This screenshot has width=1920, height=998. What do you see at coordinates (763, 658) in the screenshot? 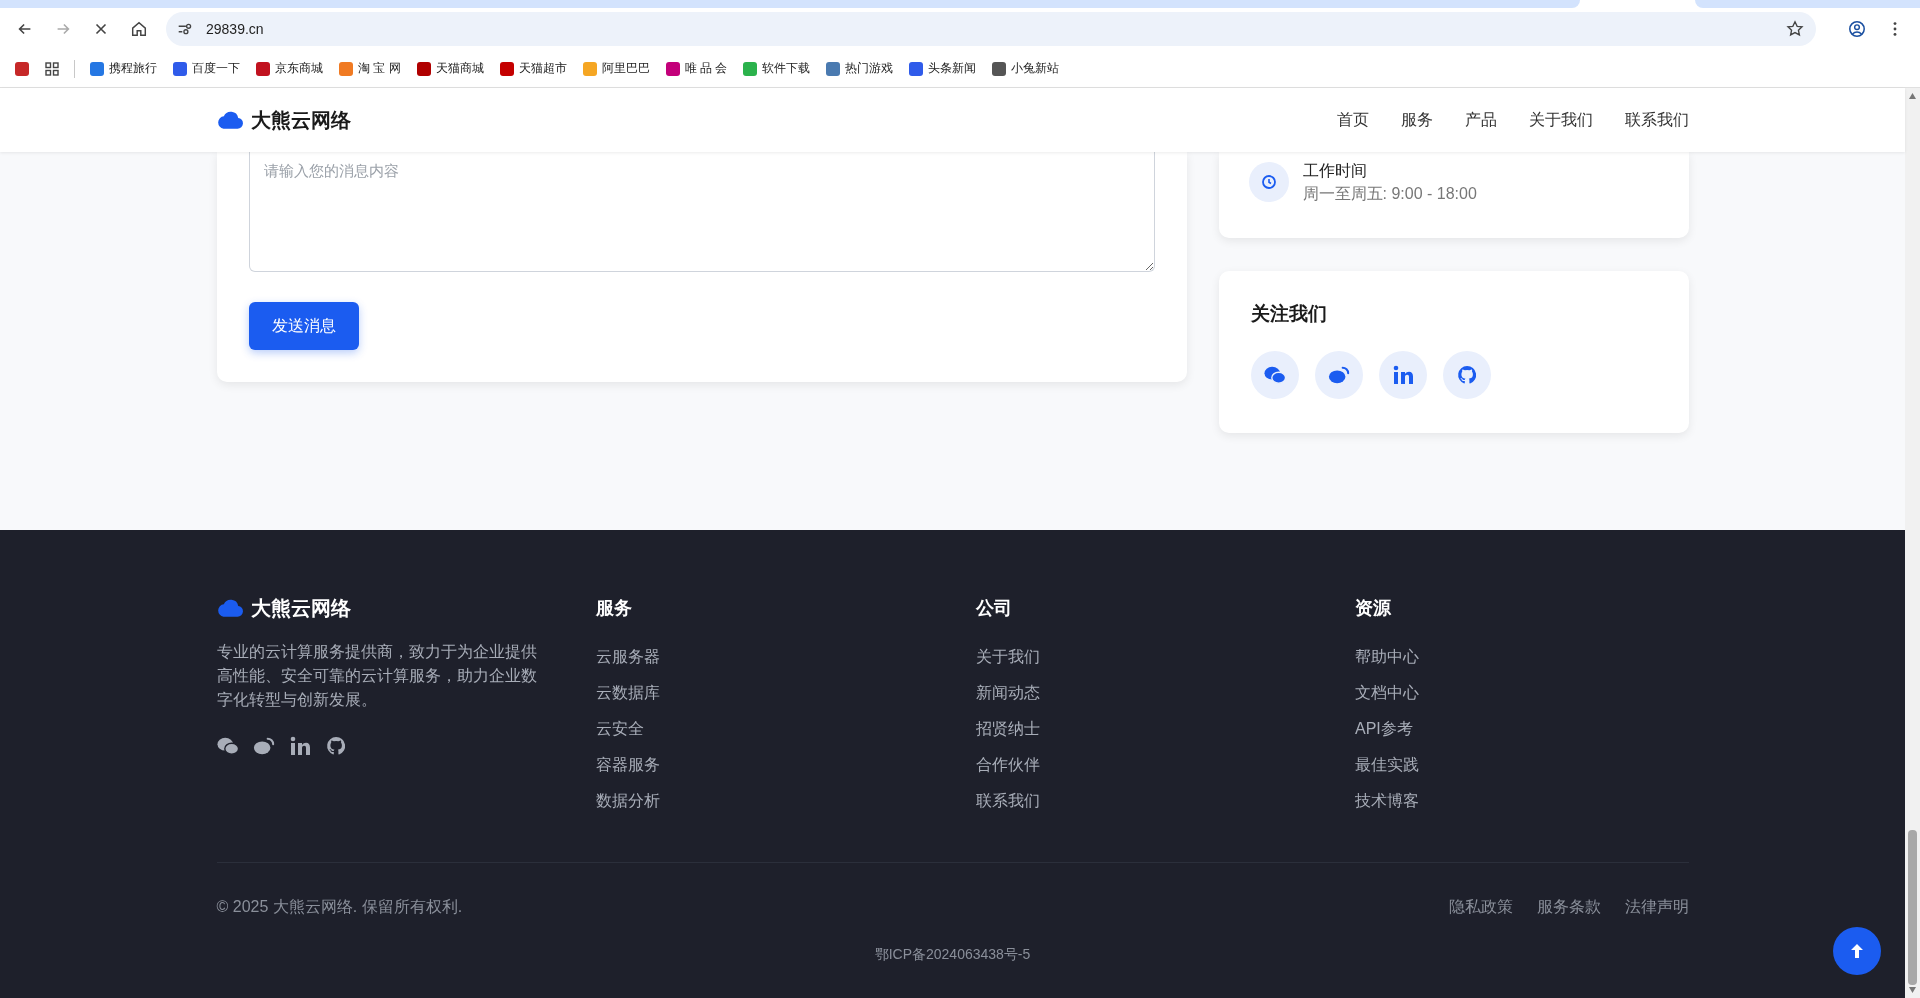
I see `footer-link: 云服务器` at bounding box center [763, 658].